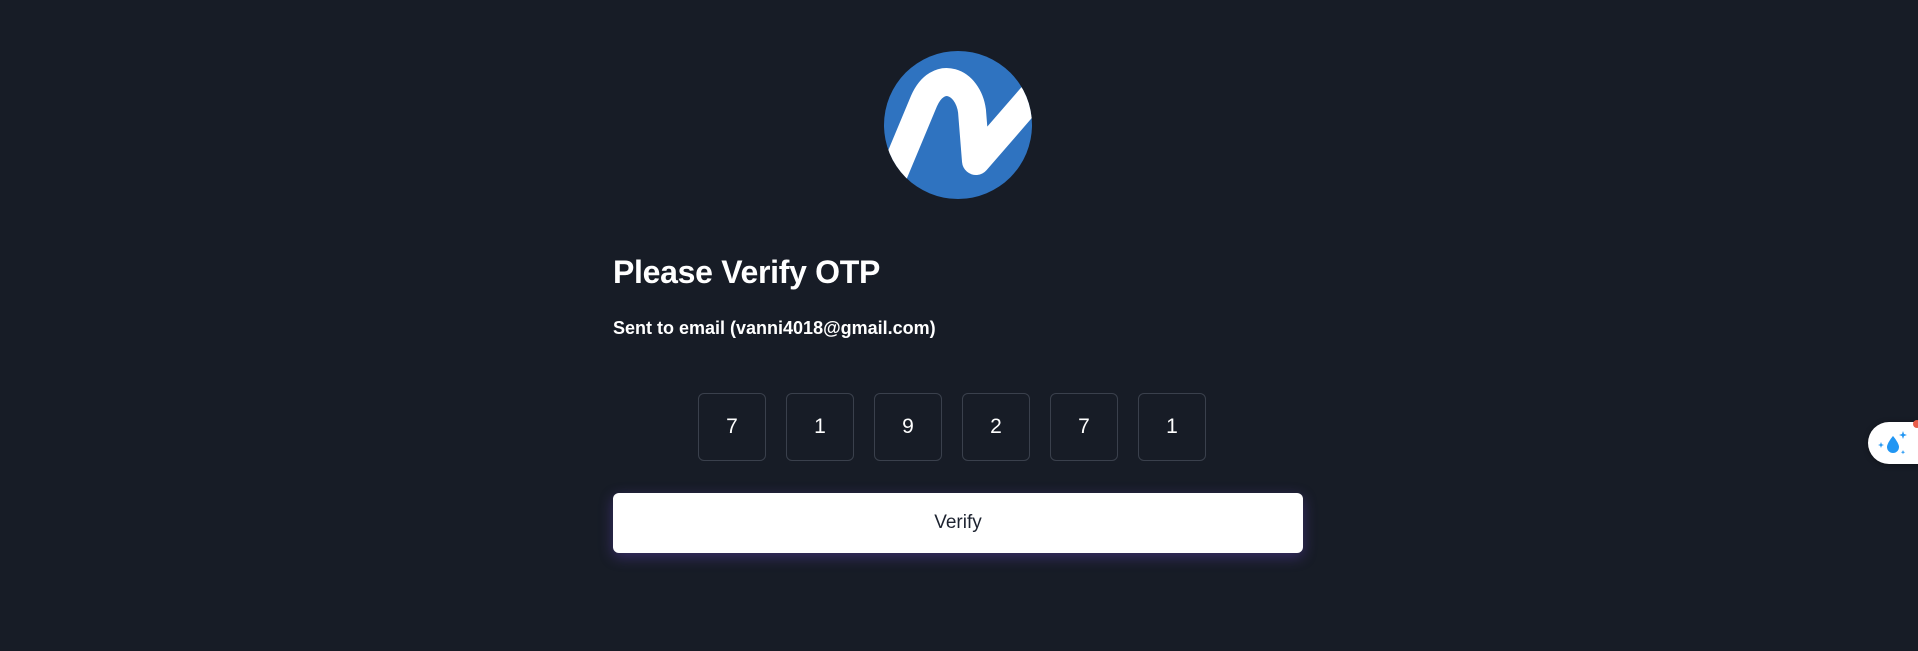 This screenshot has height=651, width=1918. What do you see at coordinates (774, 328) in the screenshot?
I see `email-sent-note: Sent to email (vanni4018@gmail.com)` at bounding box center [774, 328].